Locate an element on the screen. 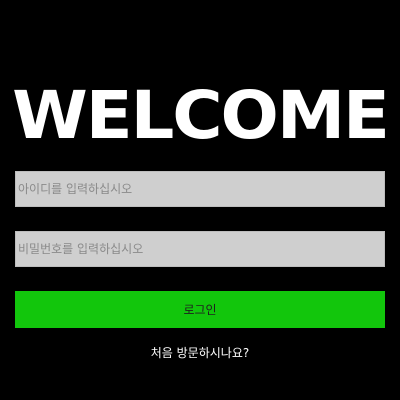  id-input is located at coordinates (200, 189).